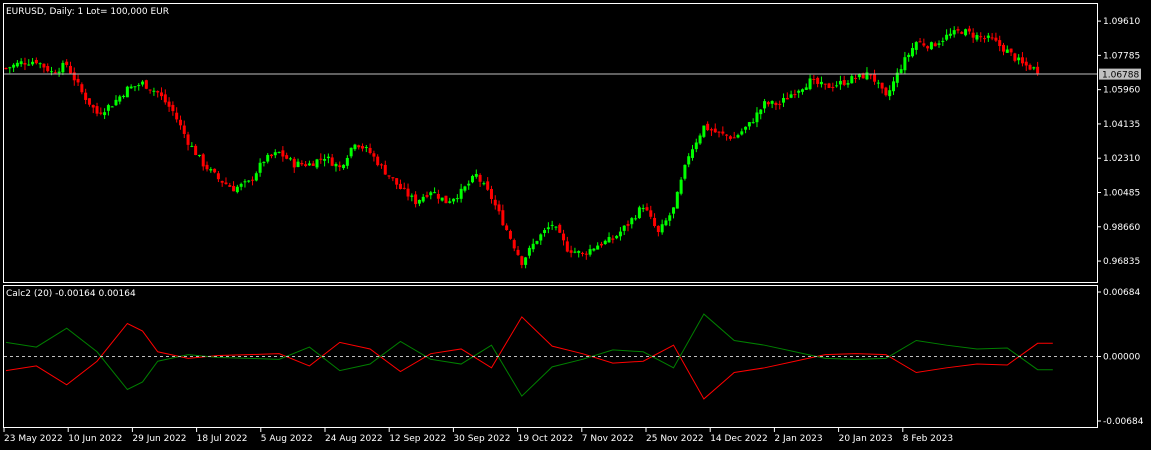 The height and width of the screenshot is (450, 1151). I want to click on x-tick-label: 12 Sep 2022, so click(417, 439).